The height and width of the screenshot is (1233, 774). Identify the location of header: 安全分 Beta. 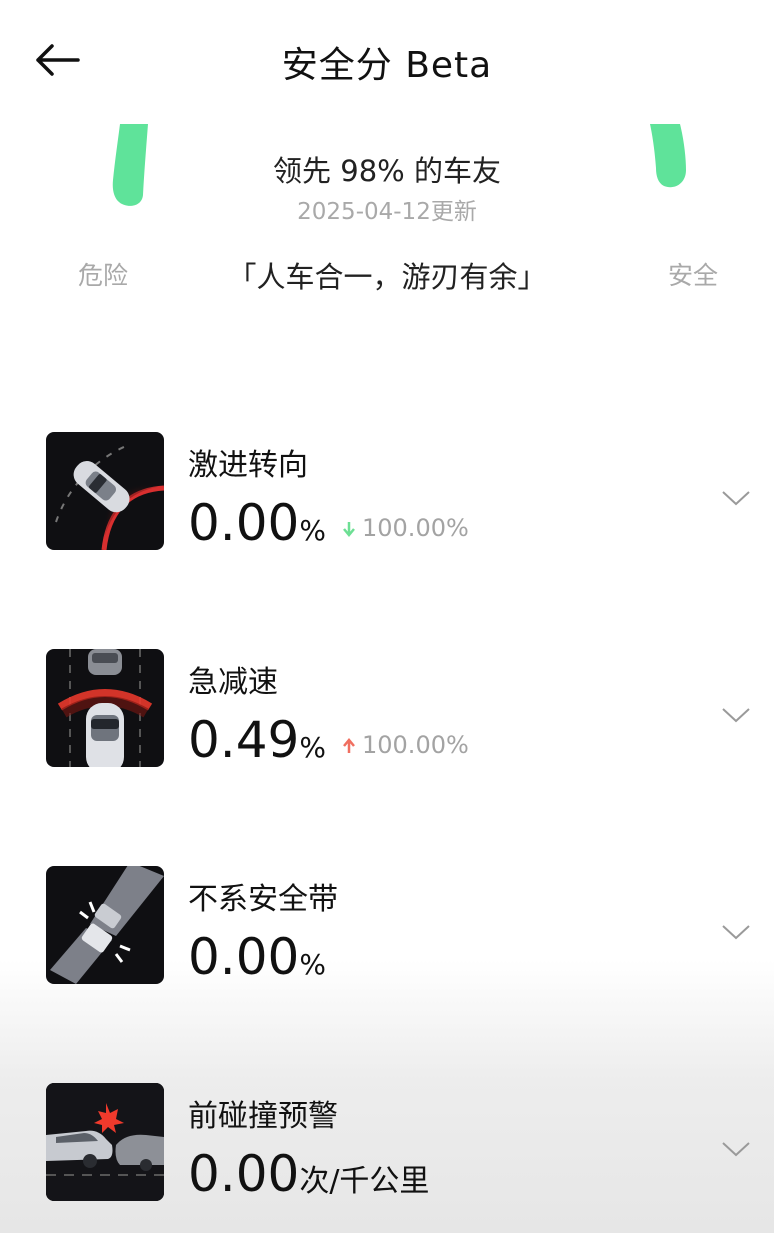
(387, 60).